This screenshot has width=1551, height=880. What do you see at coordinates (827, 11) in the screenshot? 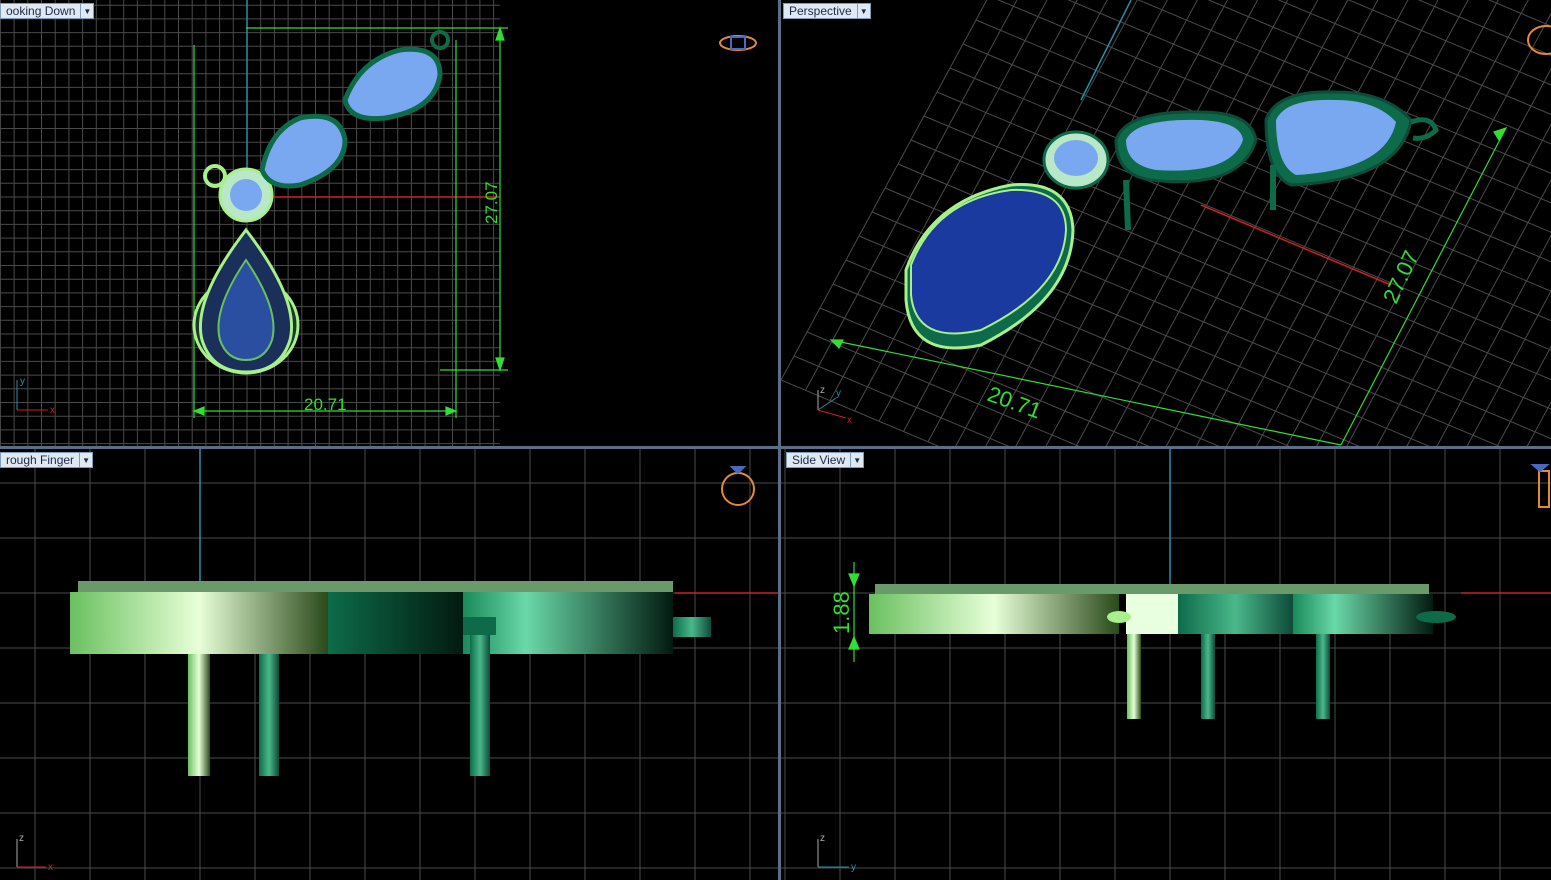
I see `viewport-label-perspective: Perspective ▼` at bounding box center [827, 11].